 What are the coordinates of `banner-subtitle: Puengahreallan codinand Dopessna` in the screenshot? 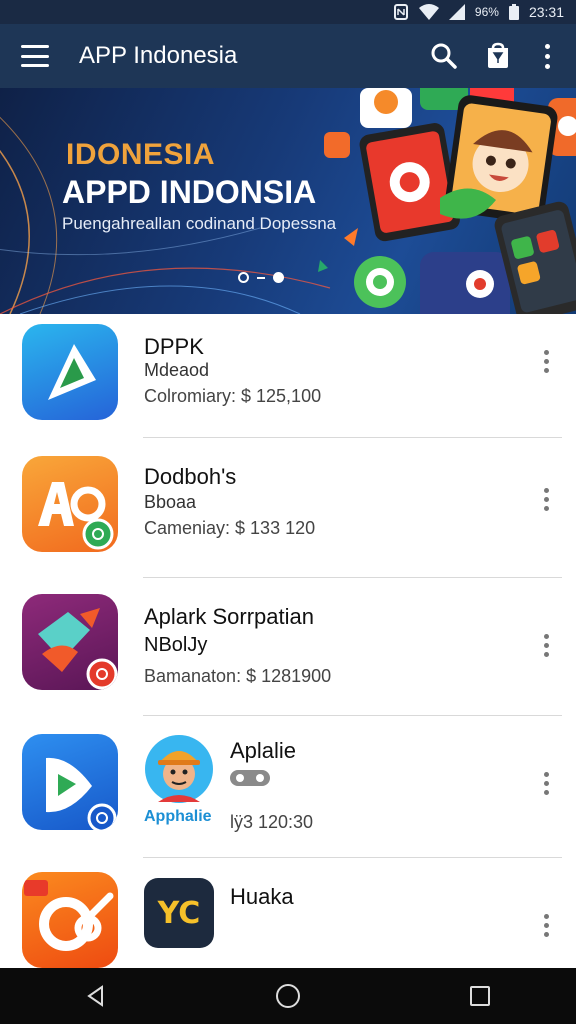 It's located at (199, 223).